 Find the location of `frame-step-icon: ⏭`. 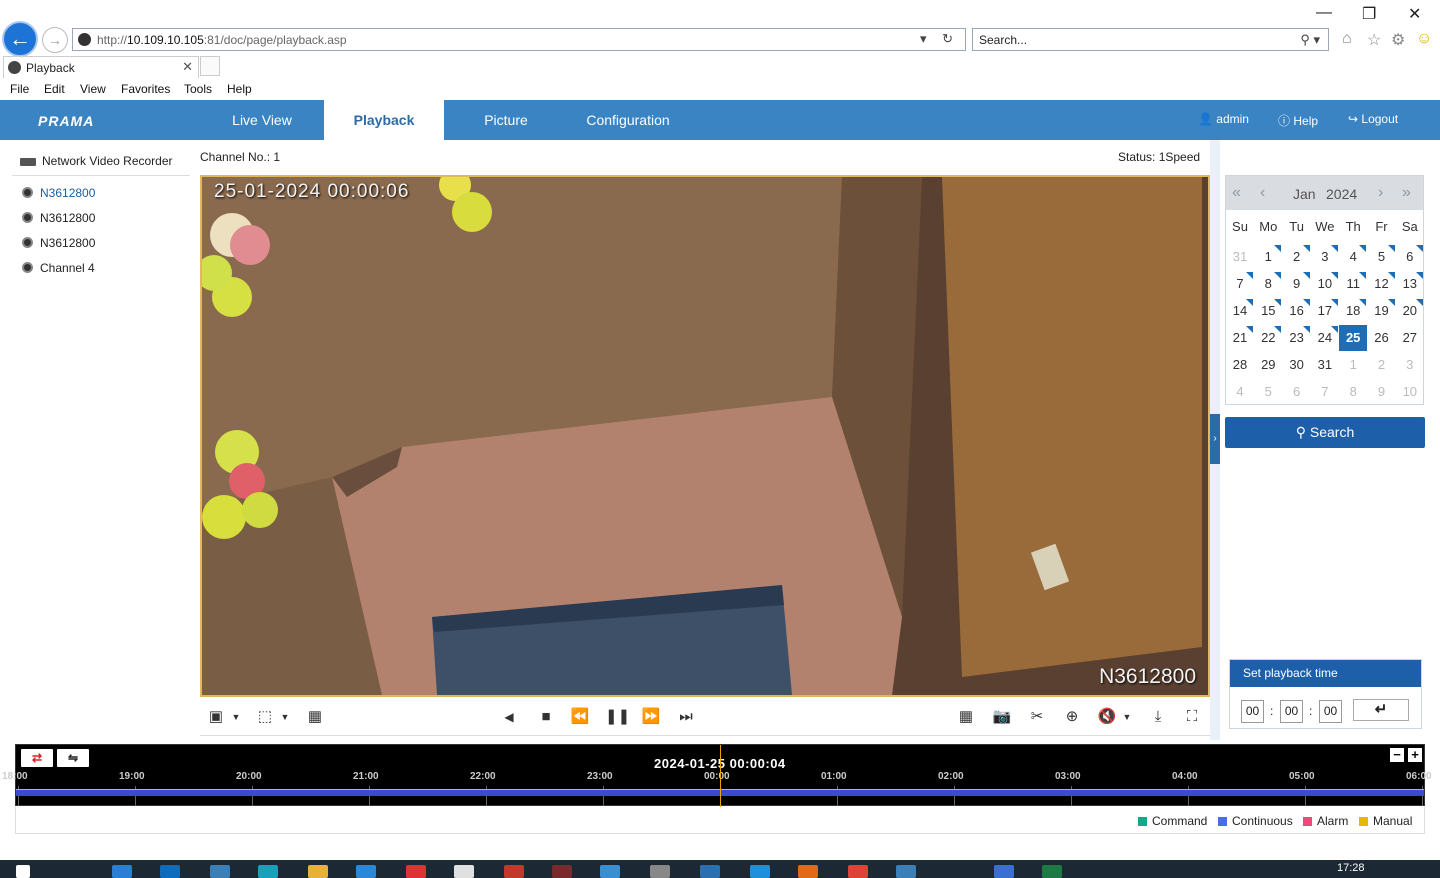

frame-step-icon: ⏭ is located at coordinates (686, 717).